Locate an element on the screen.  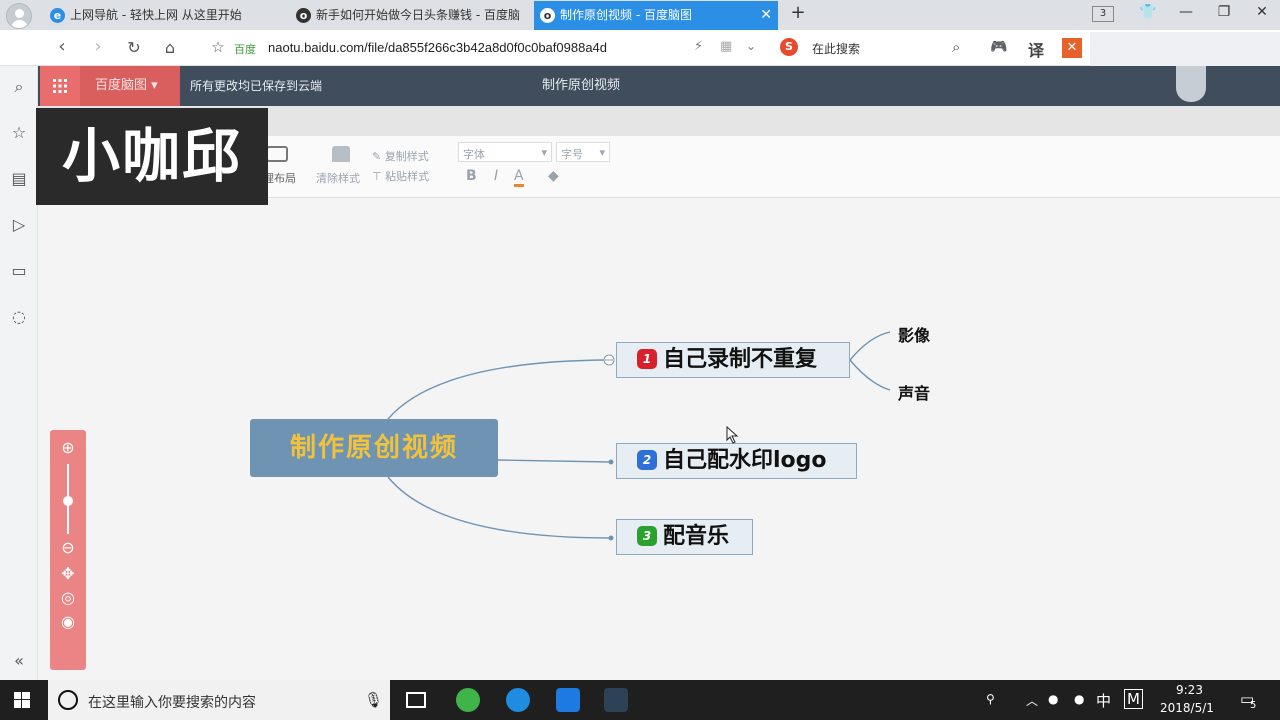
root-node: 制作原创视频 is located at coordinates (374, 448).